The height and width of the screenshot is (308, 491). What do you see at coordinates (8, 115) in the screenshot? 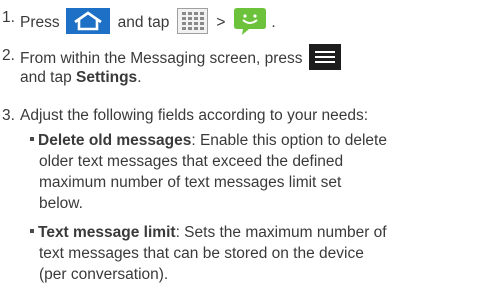
I see `step-number: 3.` at bounding box center [8, 115].